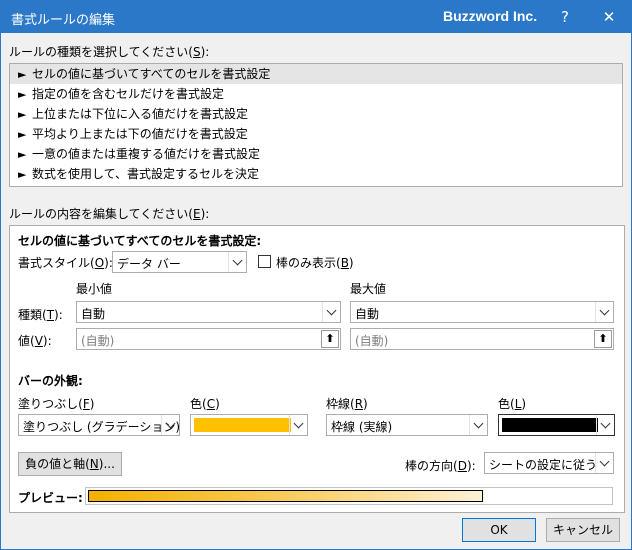  I want to click on ok-button: OK, so click(499, 530).